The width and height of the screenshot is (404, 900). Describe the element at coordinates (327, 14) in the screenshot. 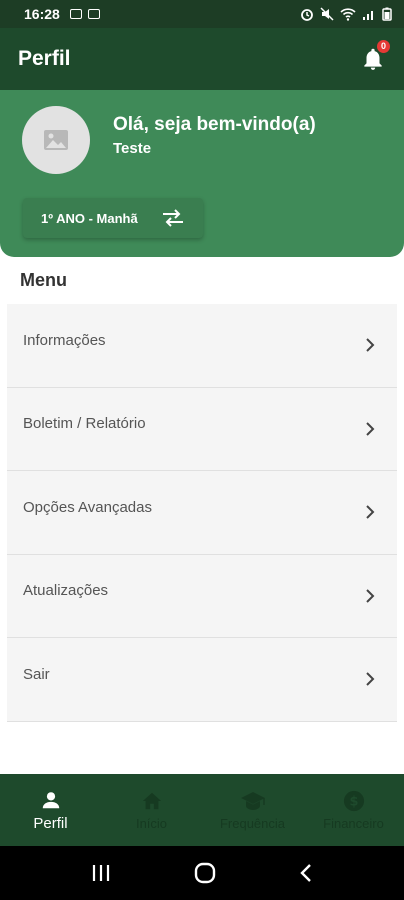

I see `mute-icon` at that location.